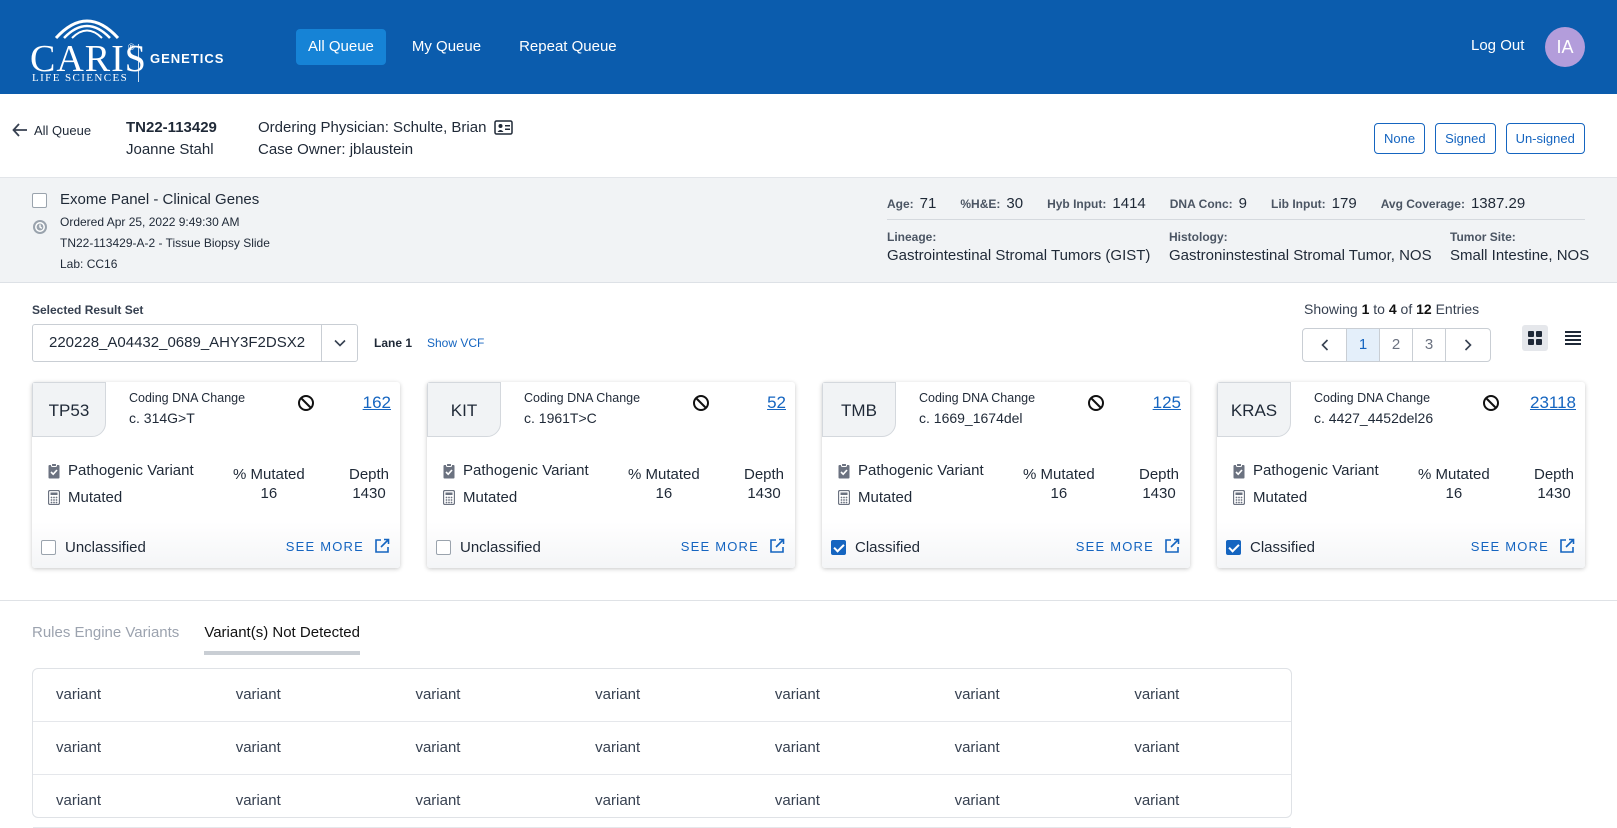  I want to click on order-checkbox, so click(39, 200).